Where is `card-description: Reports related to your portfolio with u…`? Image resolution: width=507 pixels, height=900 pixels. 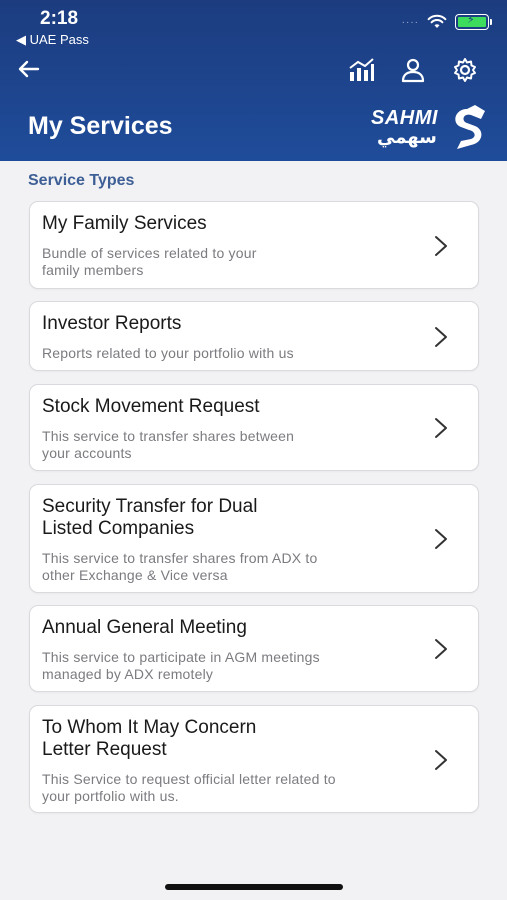
card-description: Reports related to your portfolio with u… is located at coordinates (168, 353).